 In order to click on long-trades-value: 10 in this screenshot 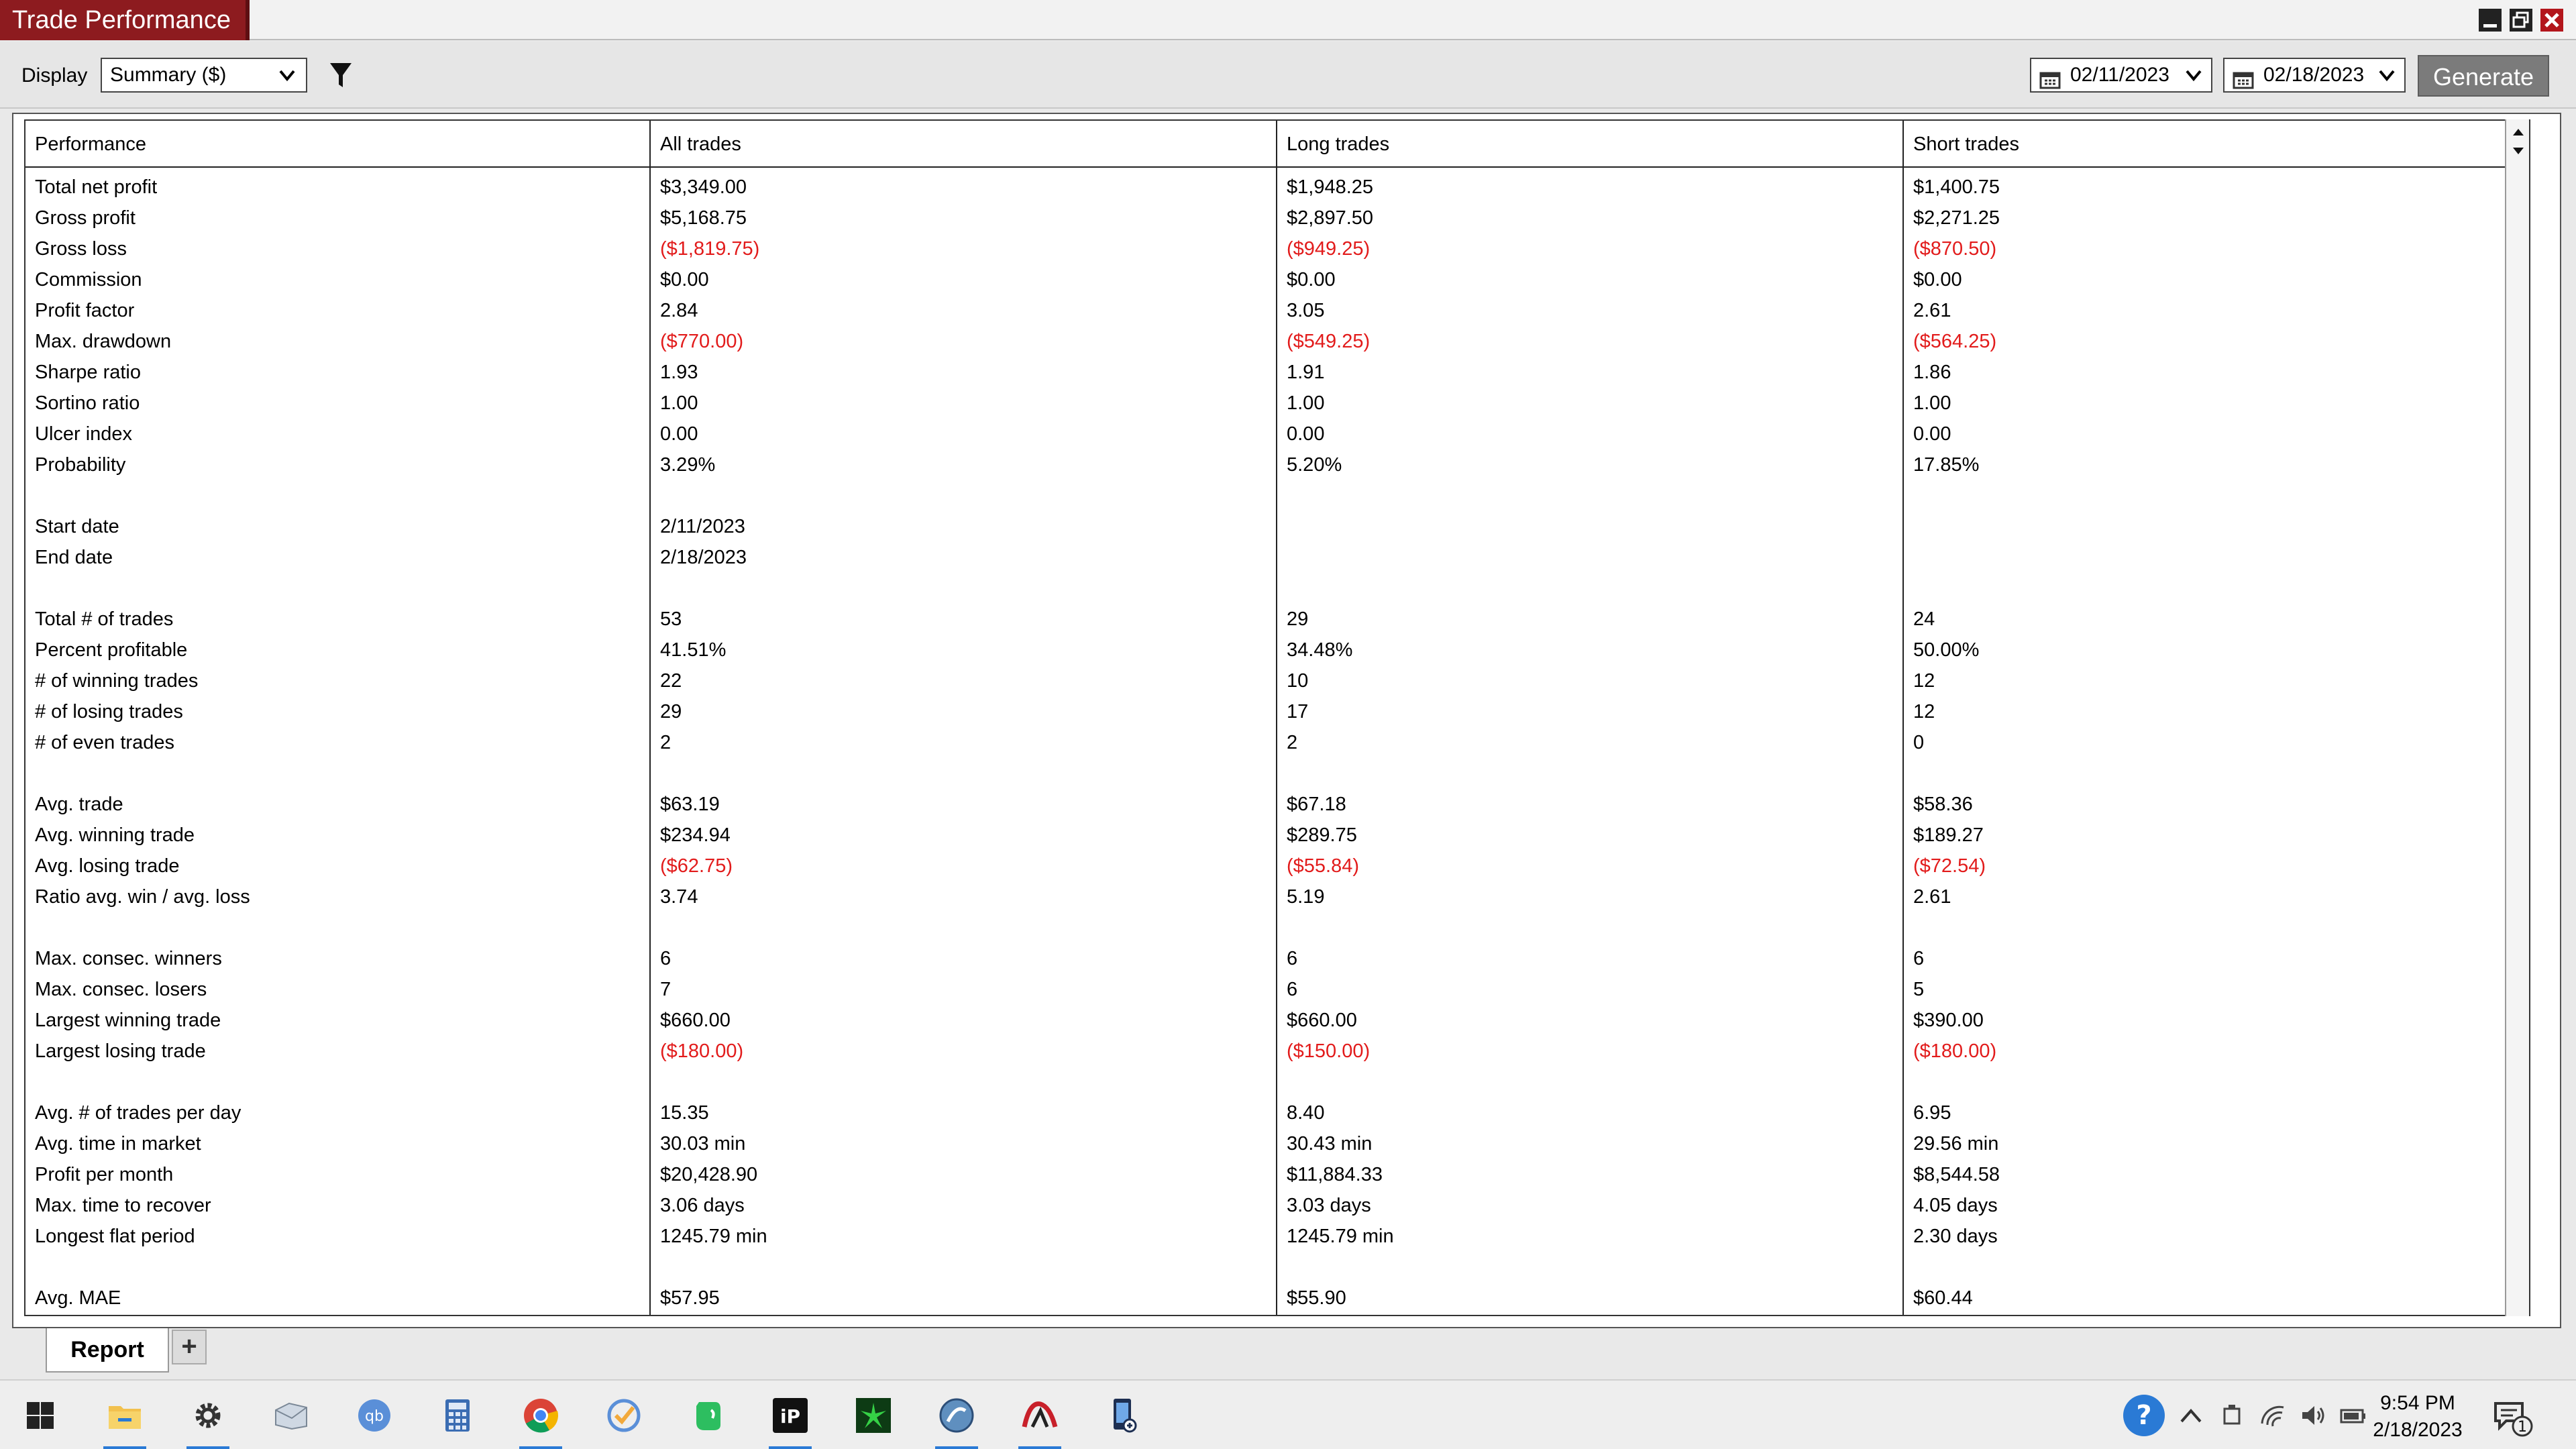, I will do `click(1298, 681)`.